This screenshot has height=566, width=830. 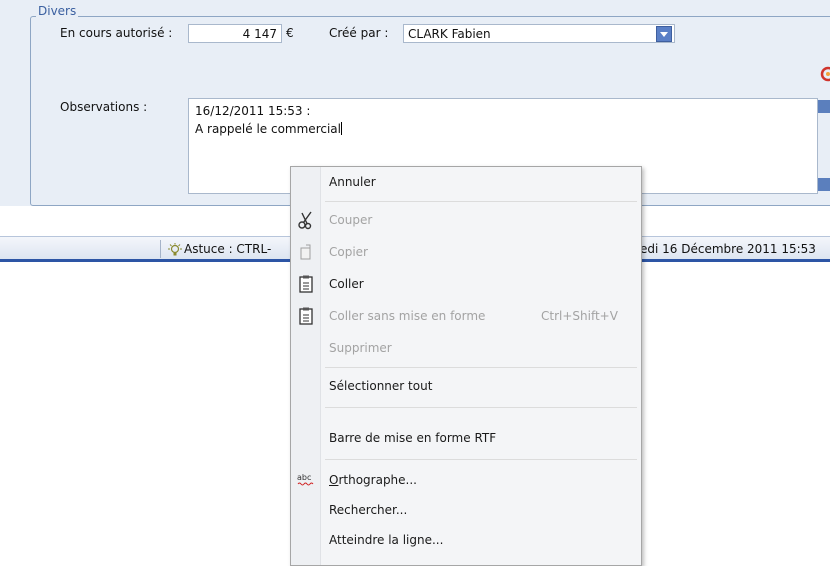 I want to click on observations-line-2: A rappelé le commercial, so click(x=503, y=129).